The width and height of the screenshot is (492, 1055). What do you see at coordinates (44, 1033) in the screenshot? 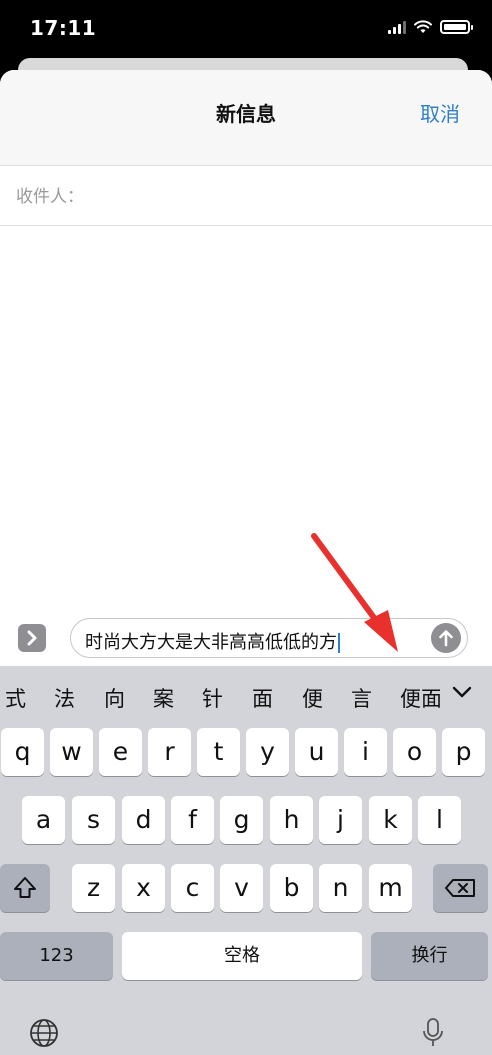
I see `globe-icon` at bounding box center [44, 1033].